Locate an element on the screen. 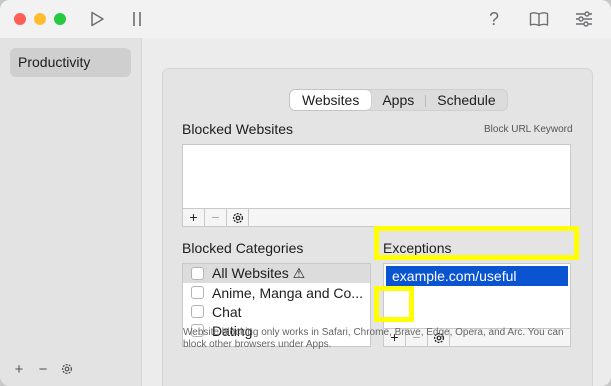 The width and height of the screenshot is (611, 386). add-website-button: + is located at coordinates (194, 217).